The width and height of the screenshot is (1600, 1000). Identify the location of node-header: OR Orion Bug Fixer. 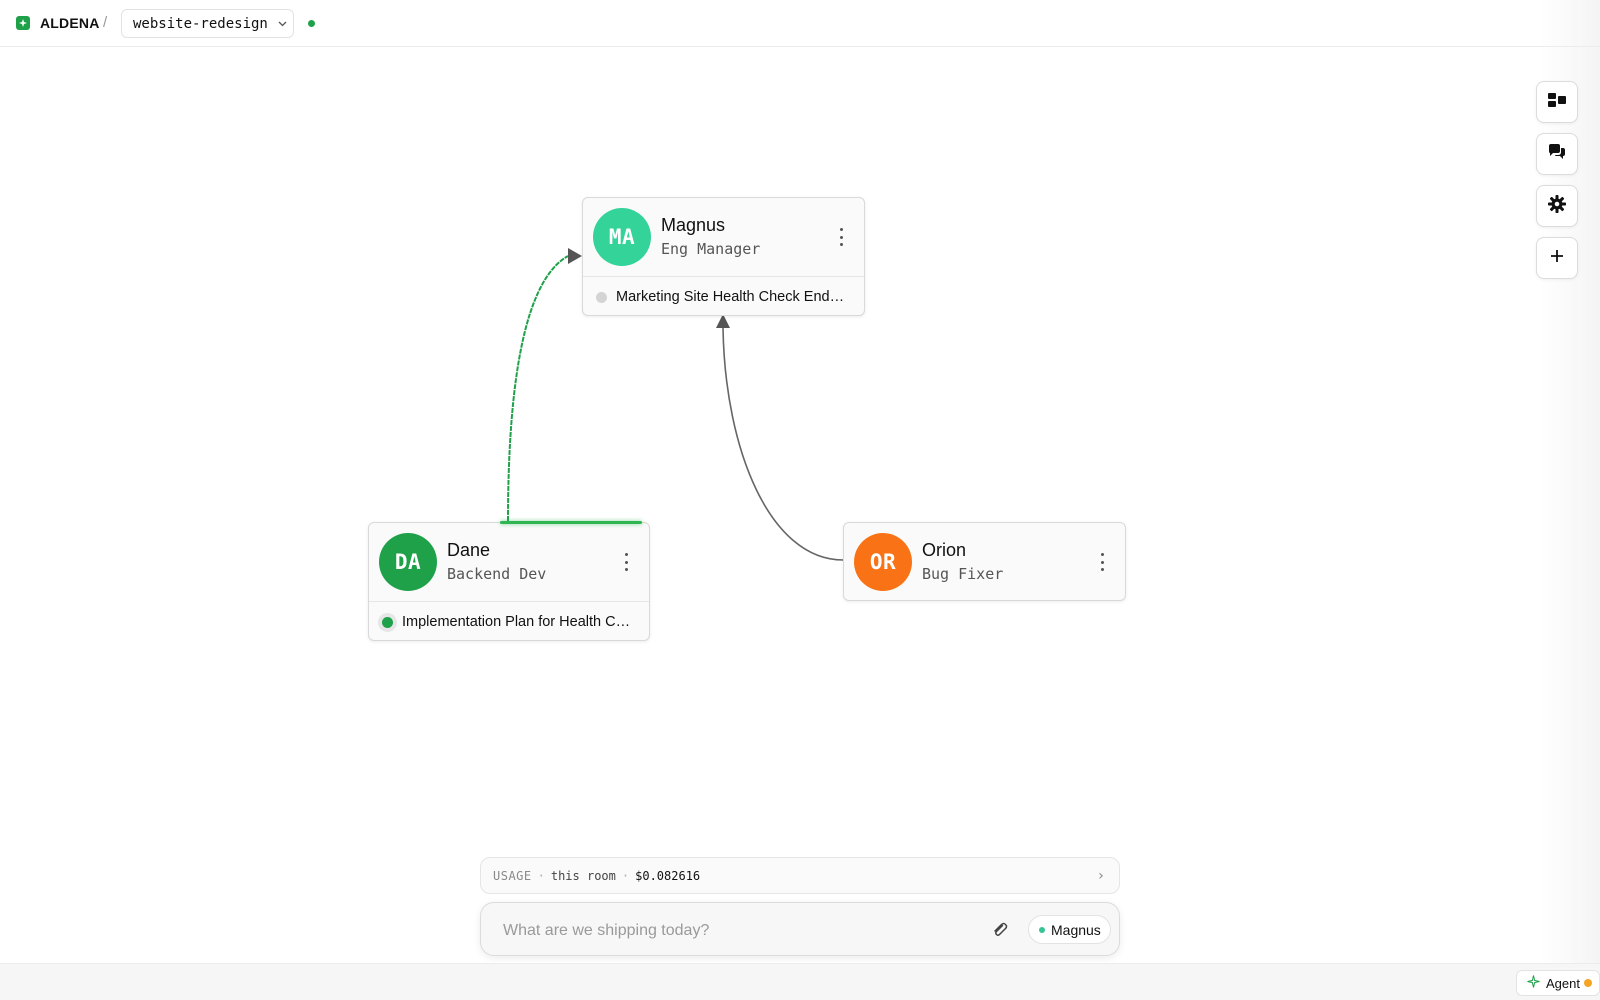
(984, 562).